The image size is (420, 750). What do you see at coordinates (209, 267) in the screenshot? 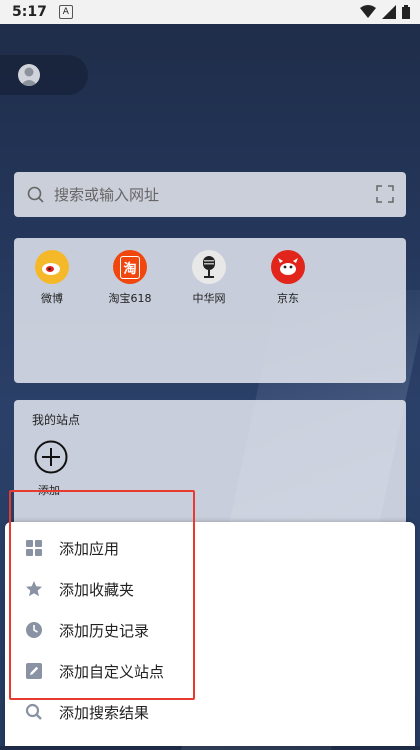
I see `china-com-icon` at bounding box center [209, 267].